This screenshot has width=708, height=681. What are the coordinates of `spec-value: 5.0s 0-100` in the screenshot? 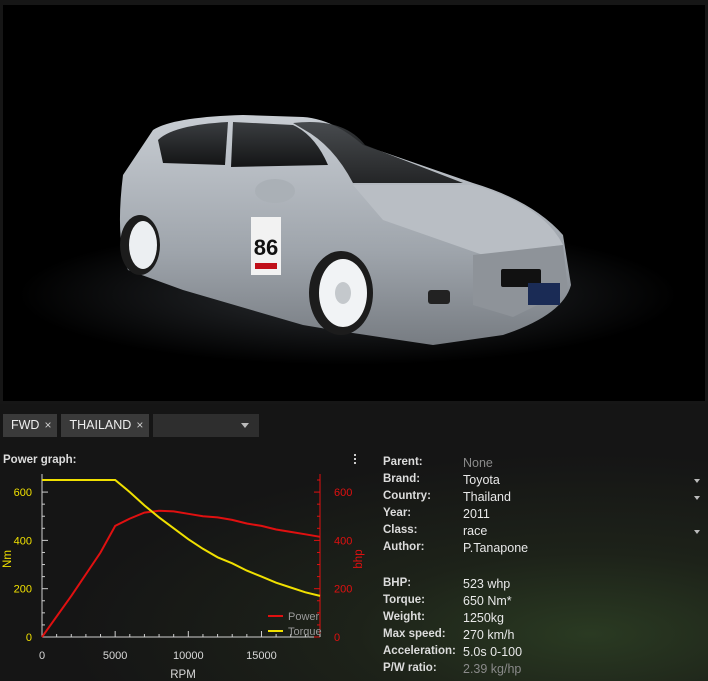 It's located at (493, 652).